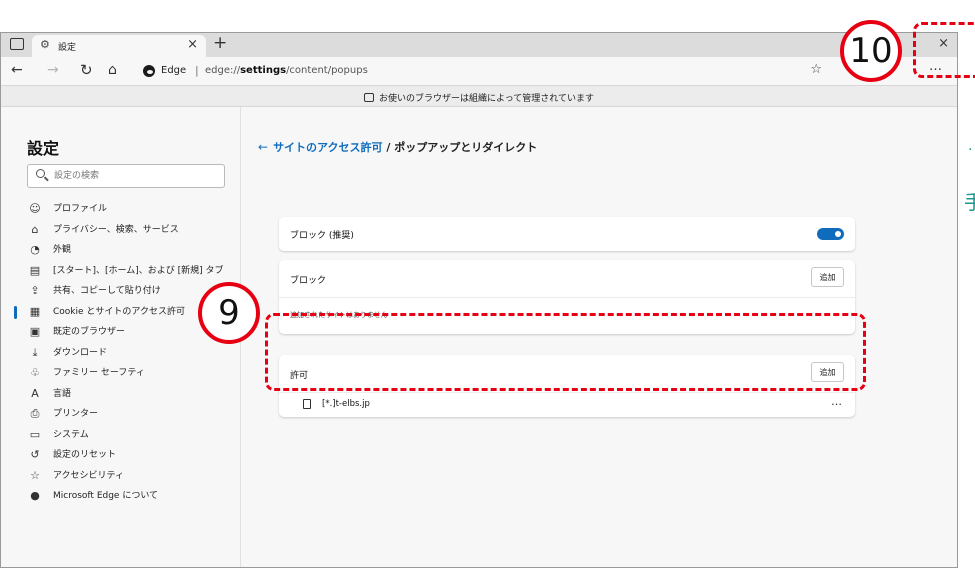 Image resolution: width=975 pixels, height=568 pixels. I want to click on address-app-label: Edge, so click(174, 70).